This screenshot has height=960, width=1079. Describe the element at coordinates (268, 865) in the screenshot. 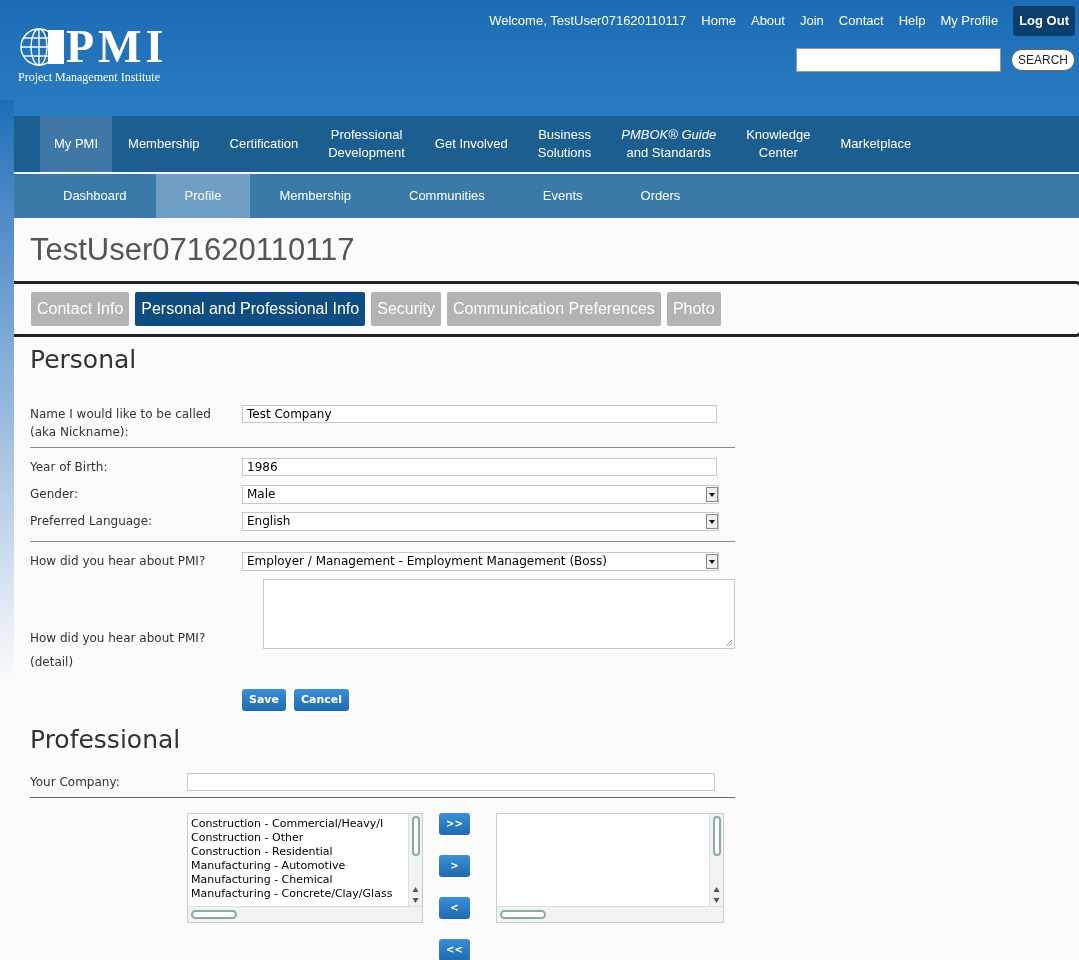

I see `list-option: Manufacturing - Automotive` at that location.